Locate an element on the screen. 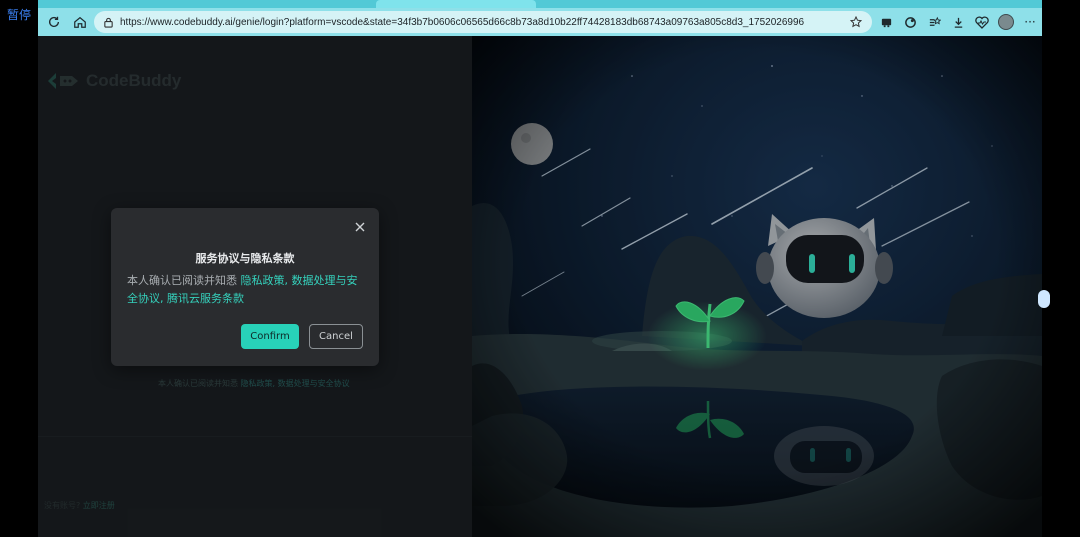  reload-icon is located at coordinates (54, 22).